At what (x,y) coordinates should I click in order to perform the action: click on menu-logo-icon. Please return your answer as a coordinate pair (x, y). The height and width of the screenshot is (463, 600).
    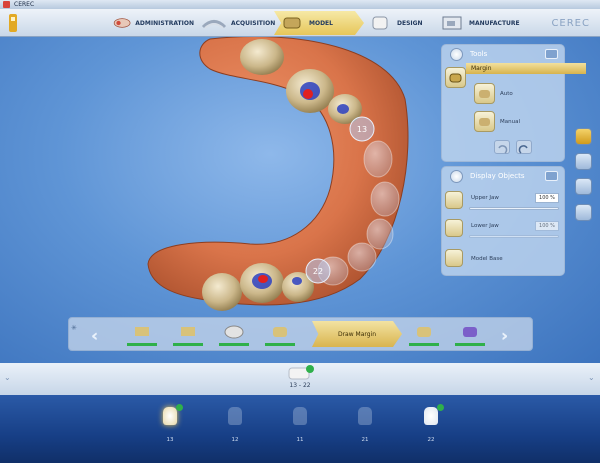
    Looking at the image, I should click on (13, 23).